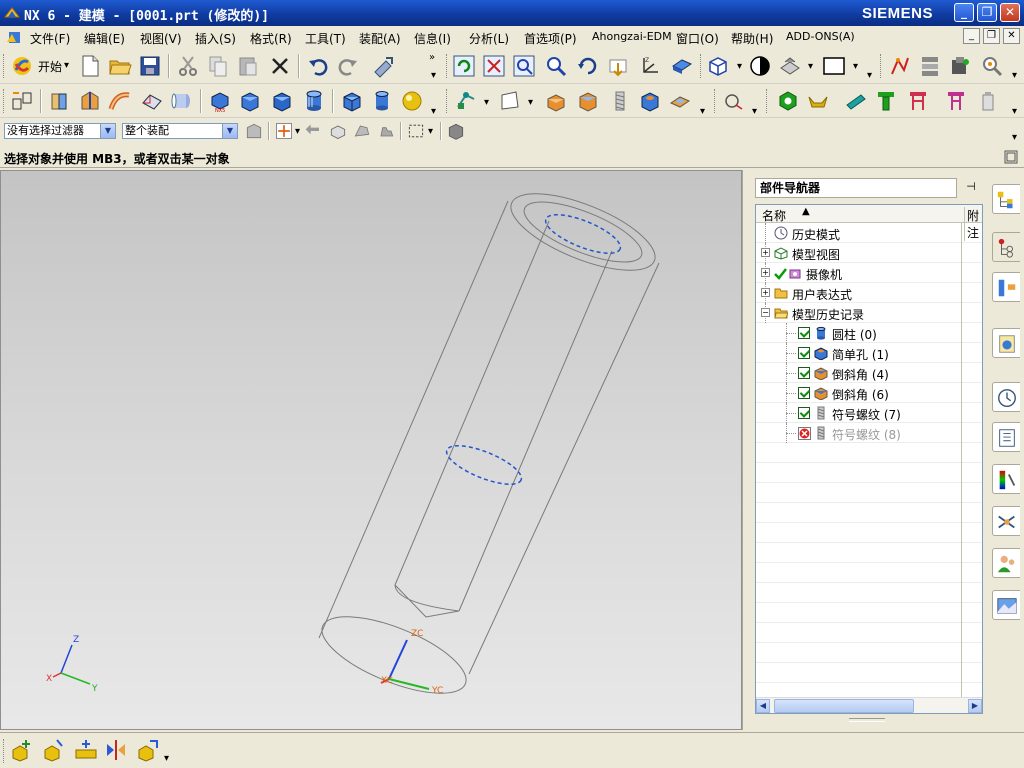  Describe the element at coordinates (867, 720) in the screenshot. I see `panel-resize-grip` at that location.